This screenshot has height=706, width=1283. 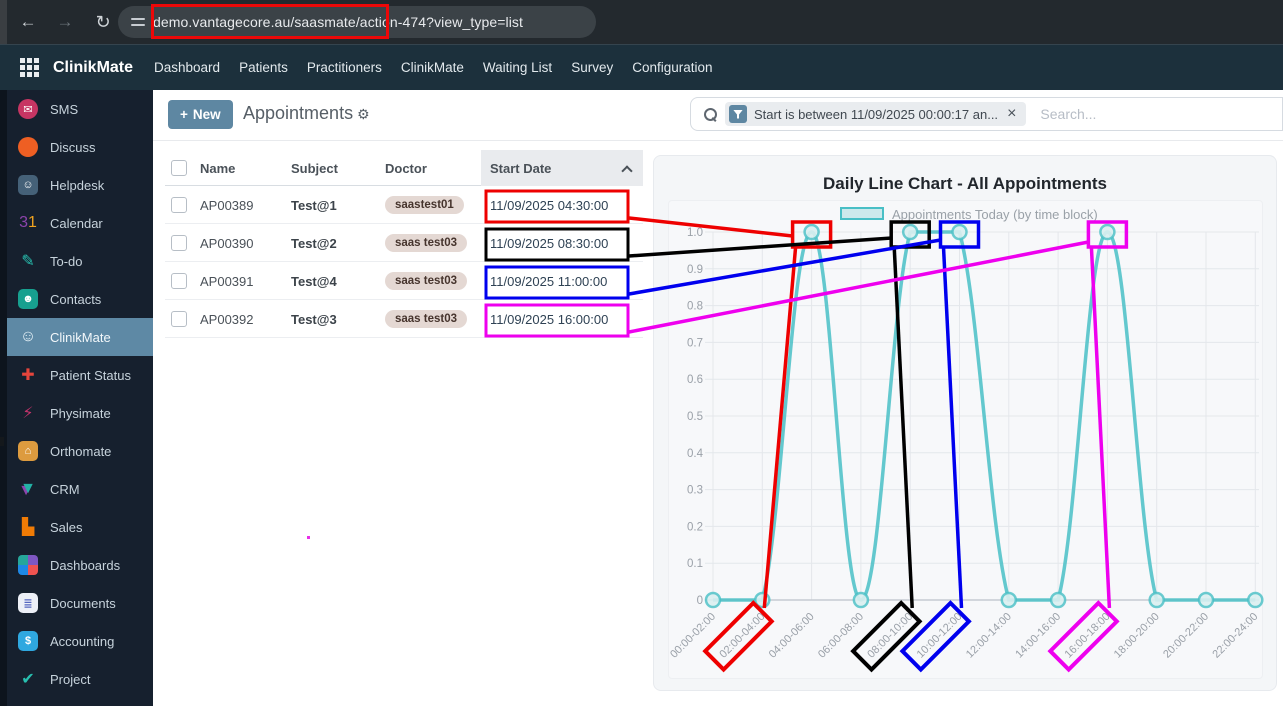 I want to click on sidebar-item-sales: ▙ Sales, so click(x=80, y=527).